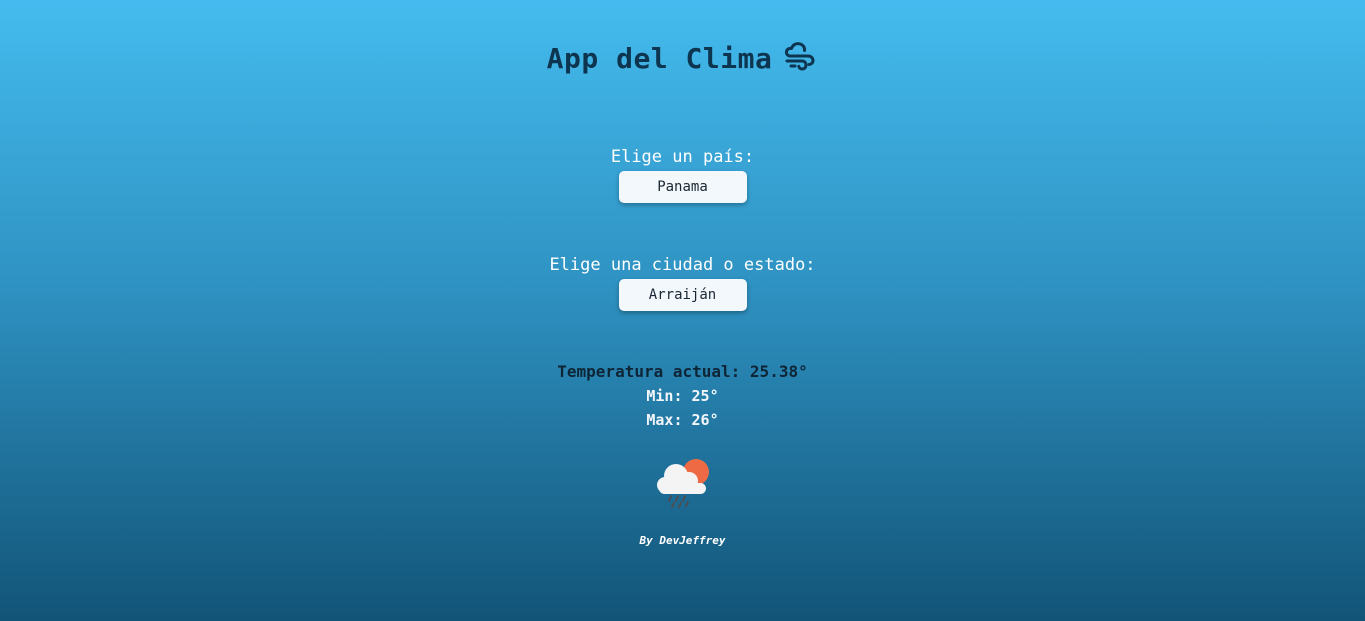  I want to click on city-select: Arraiján, so click(682, 295).